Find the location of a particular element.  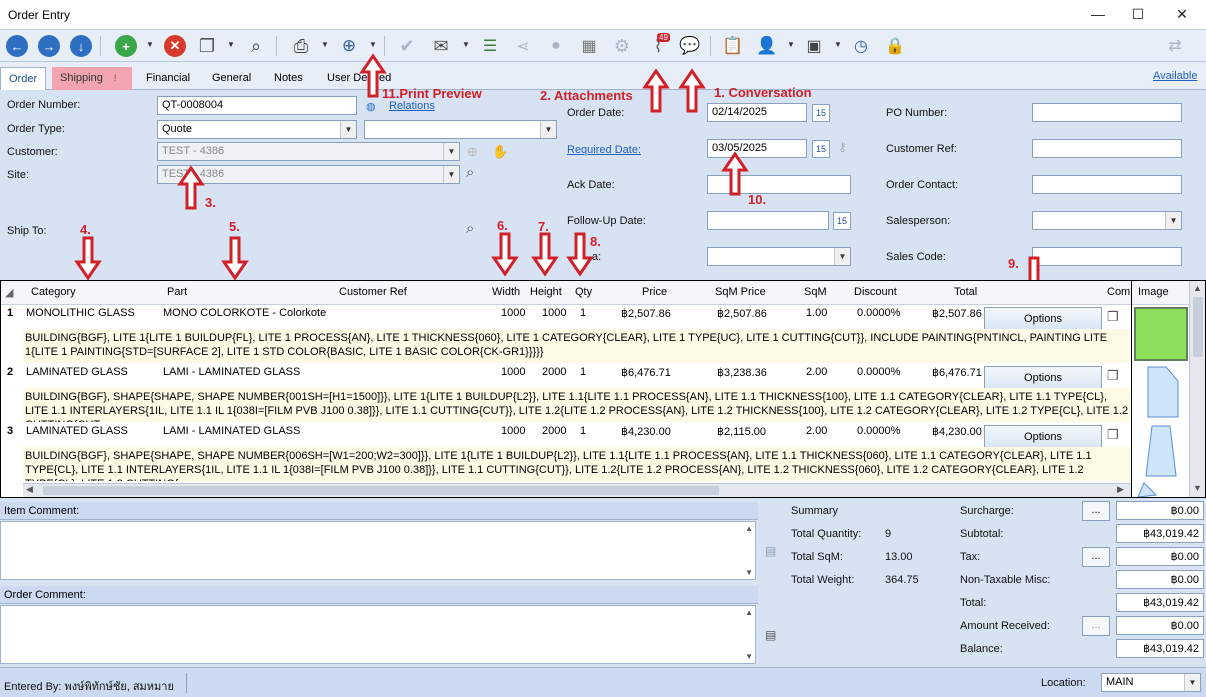

tab-order: Order is located at coordinates (23, 78).